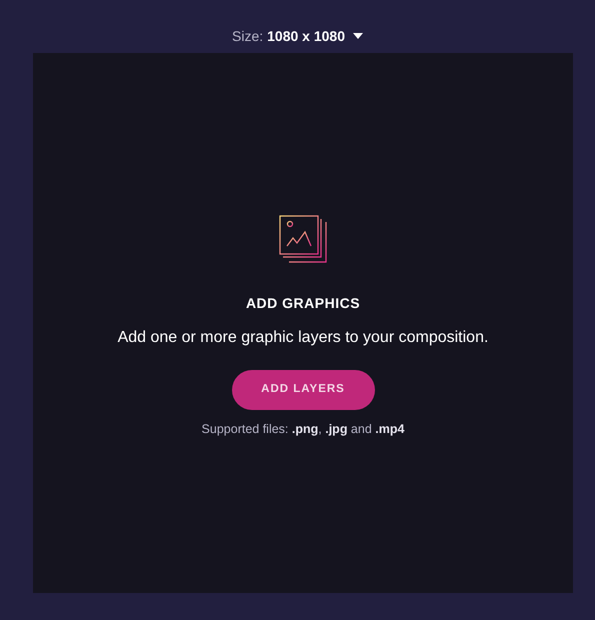  What do you see at coordinates (303, 239) in the screenshot?
I see `image-layers-icon` at bounding box center [303, 239].